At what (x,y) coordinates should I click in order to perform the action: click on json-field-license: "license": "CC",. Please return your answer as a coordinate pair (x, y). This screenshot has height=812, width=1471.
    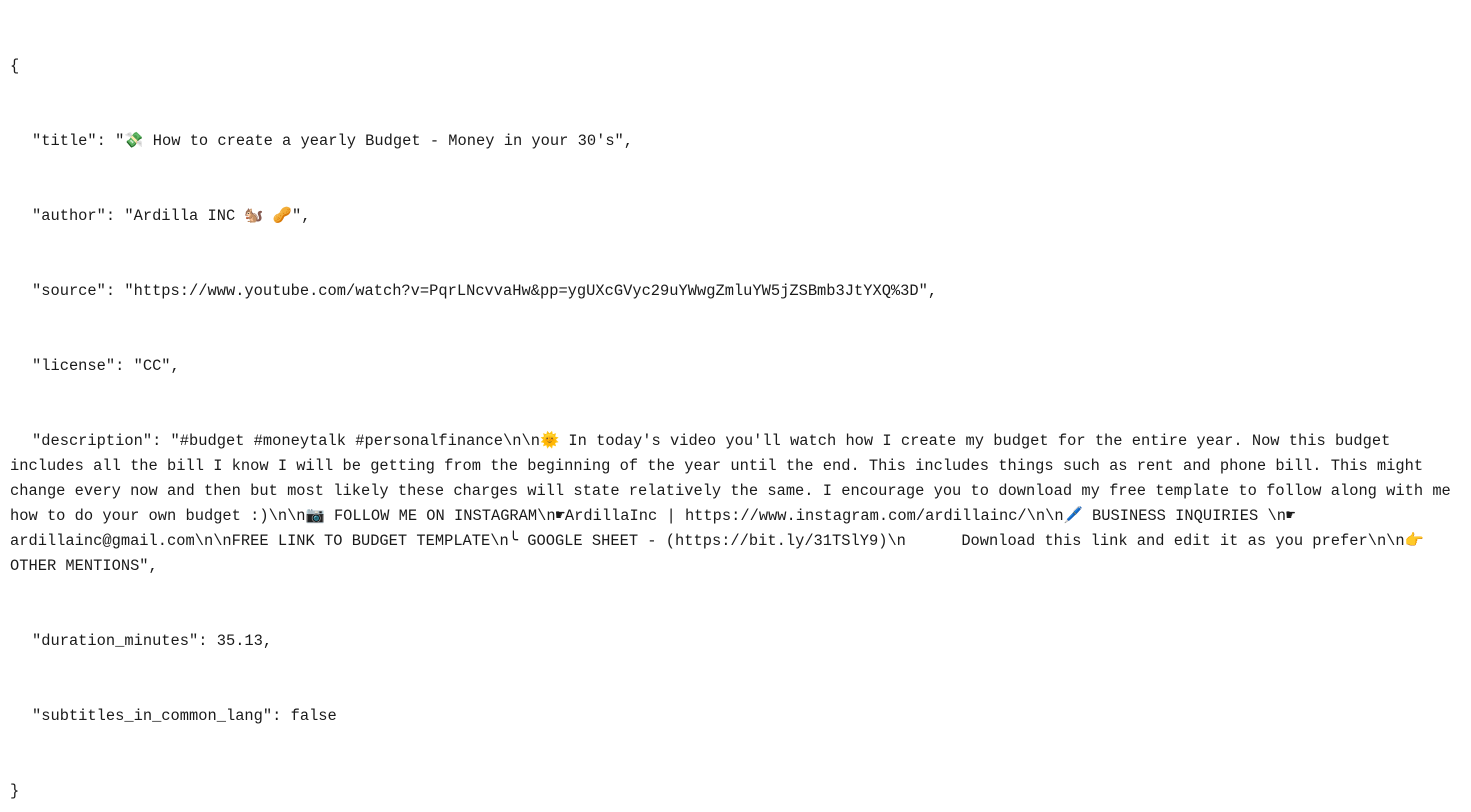
    Looking at the image, I should click on (106, 366).